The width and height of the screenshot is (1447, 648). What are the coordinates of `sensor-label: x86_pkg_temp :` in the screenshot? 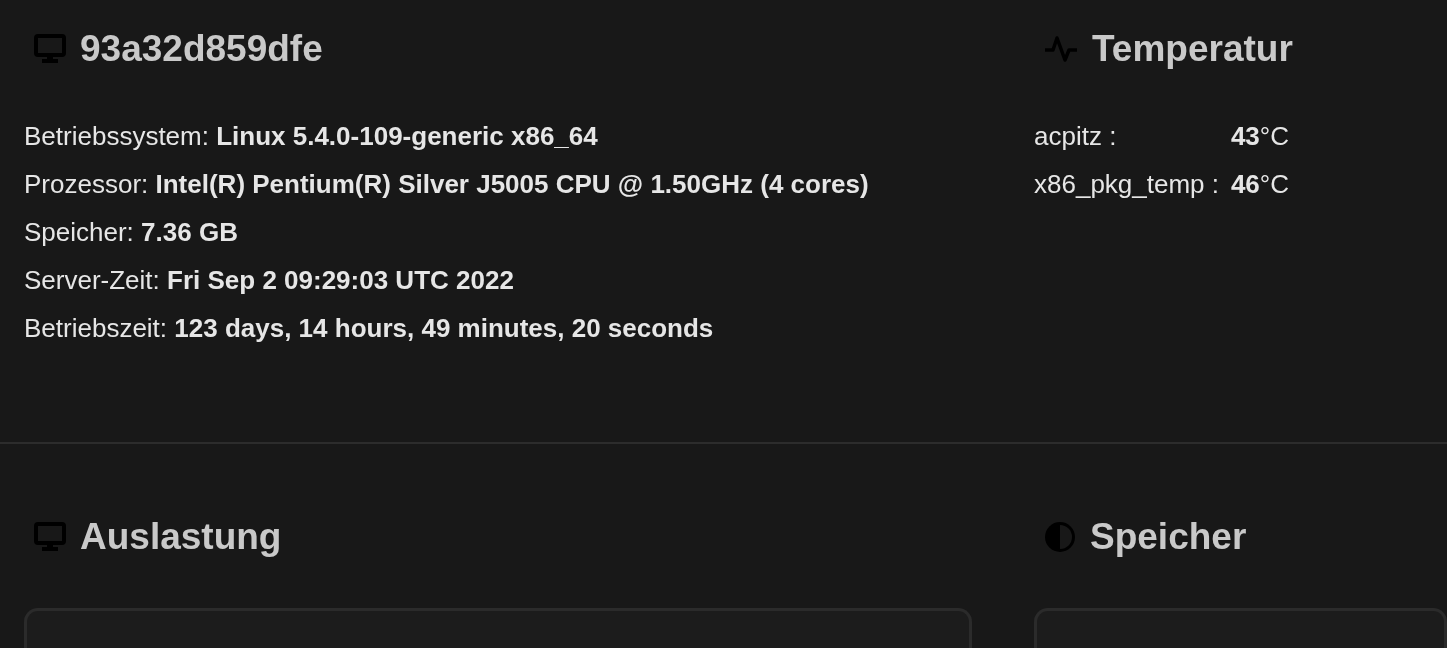 It's located at (1126, 184).